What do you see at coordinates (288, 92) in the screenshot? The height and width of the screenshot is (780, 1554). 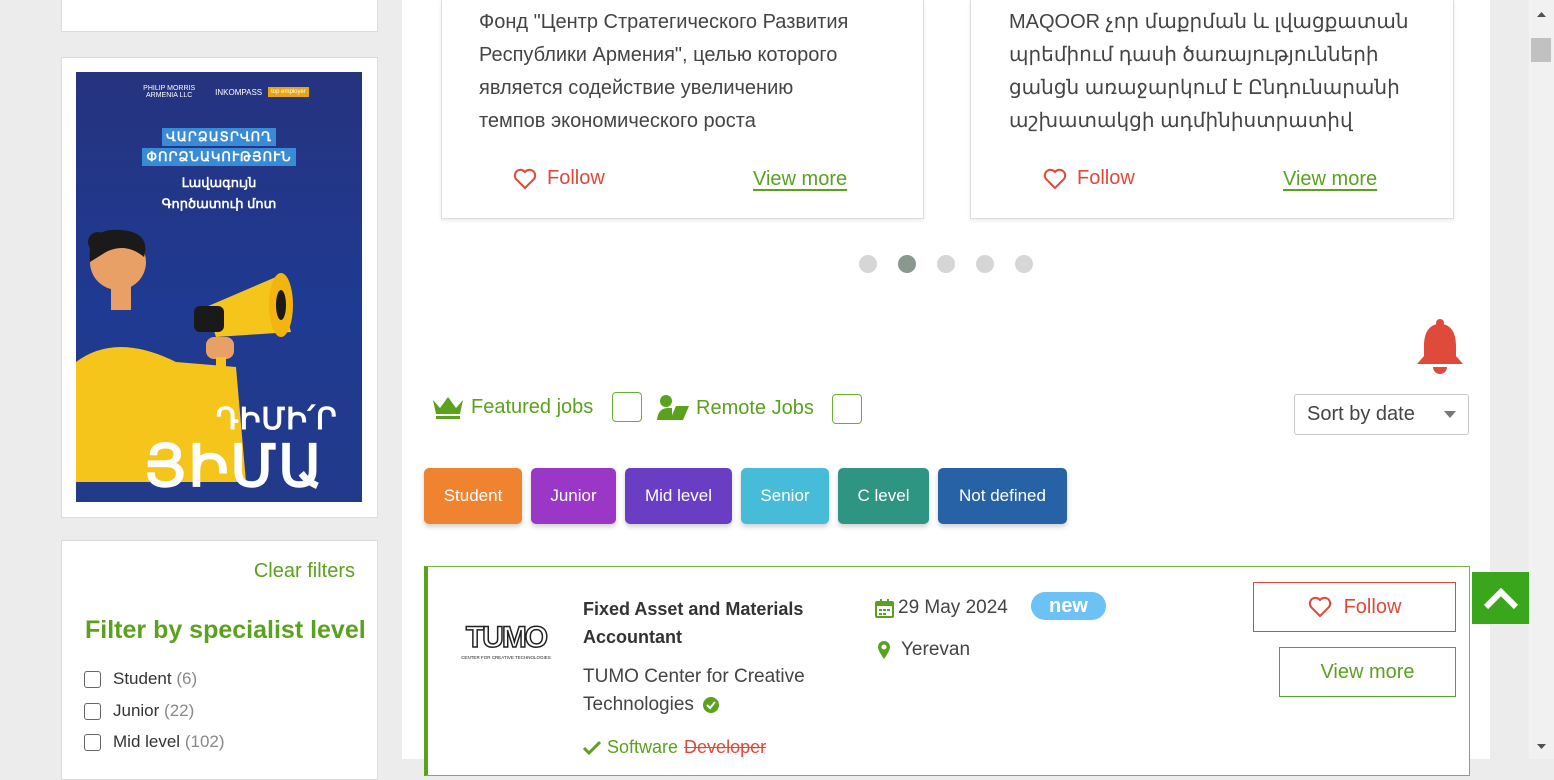 I see `top-employer-logo: top employer` at bounding box center [288, 92].